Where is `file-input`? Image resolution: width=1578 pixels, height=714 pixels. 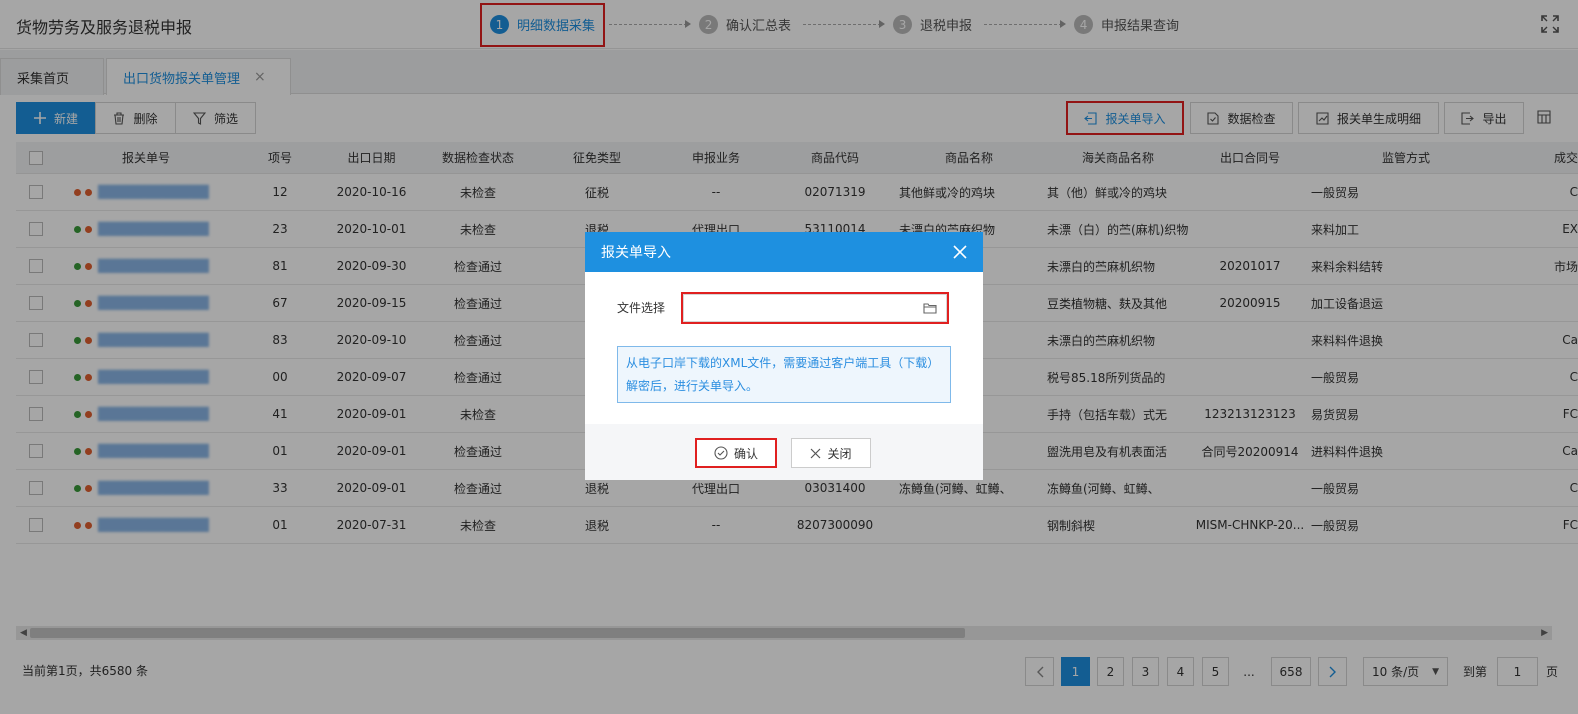 file-input is located at coordinates (815, 308).